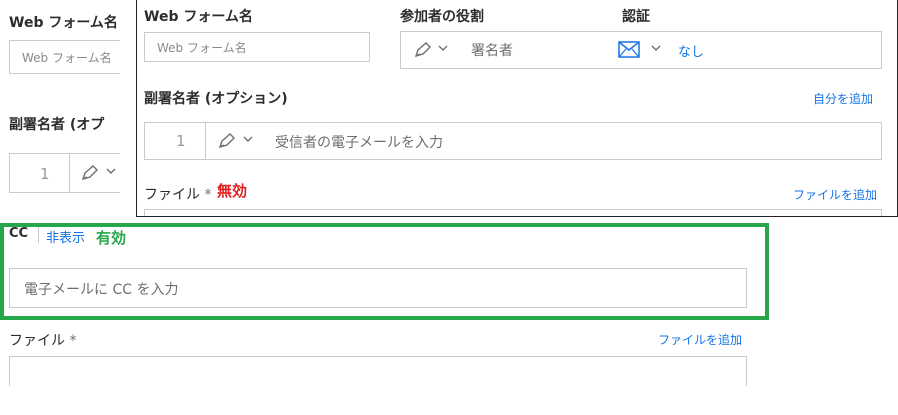 This screenshot has width=898, height=415. Describe the element at coordinates (202, 48) in the screenshot. I see `overlay-web-form-name-placeholder: Web フォーム名` at that location.